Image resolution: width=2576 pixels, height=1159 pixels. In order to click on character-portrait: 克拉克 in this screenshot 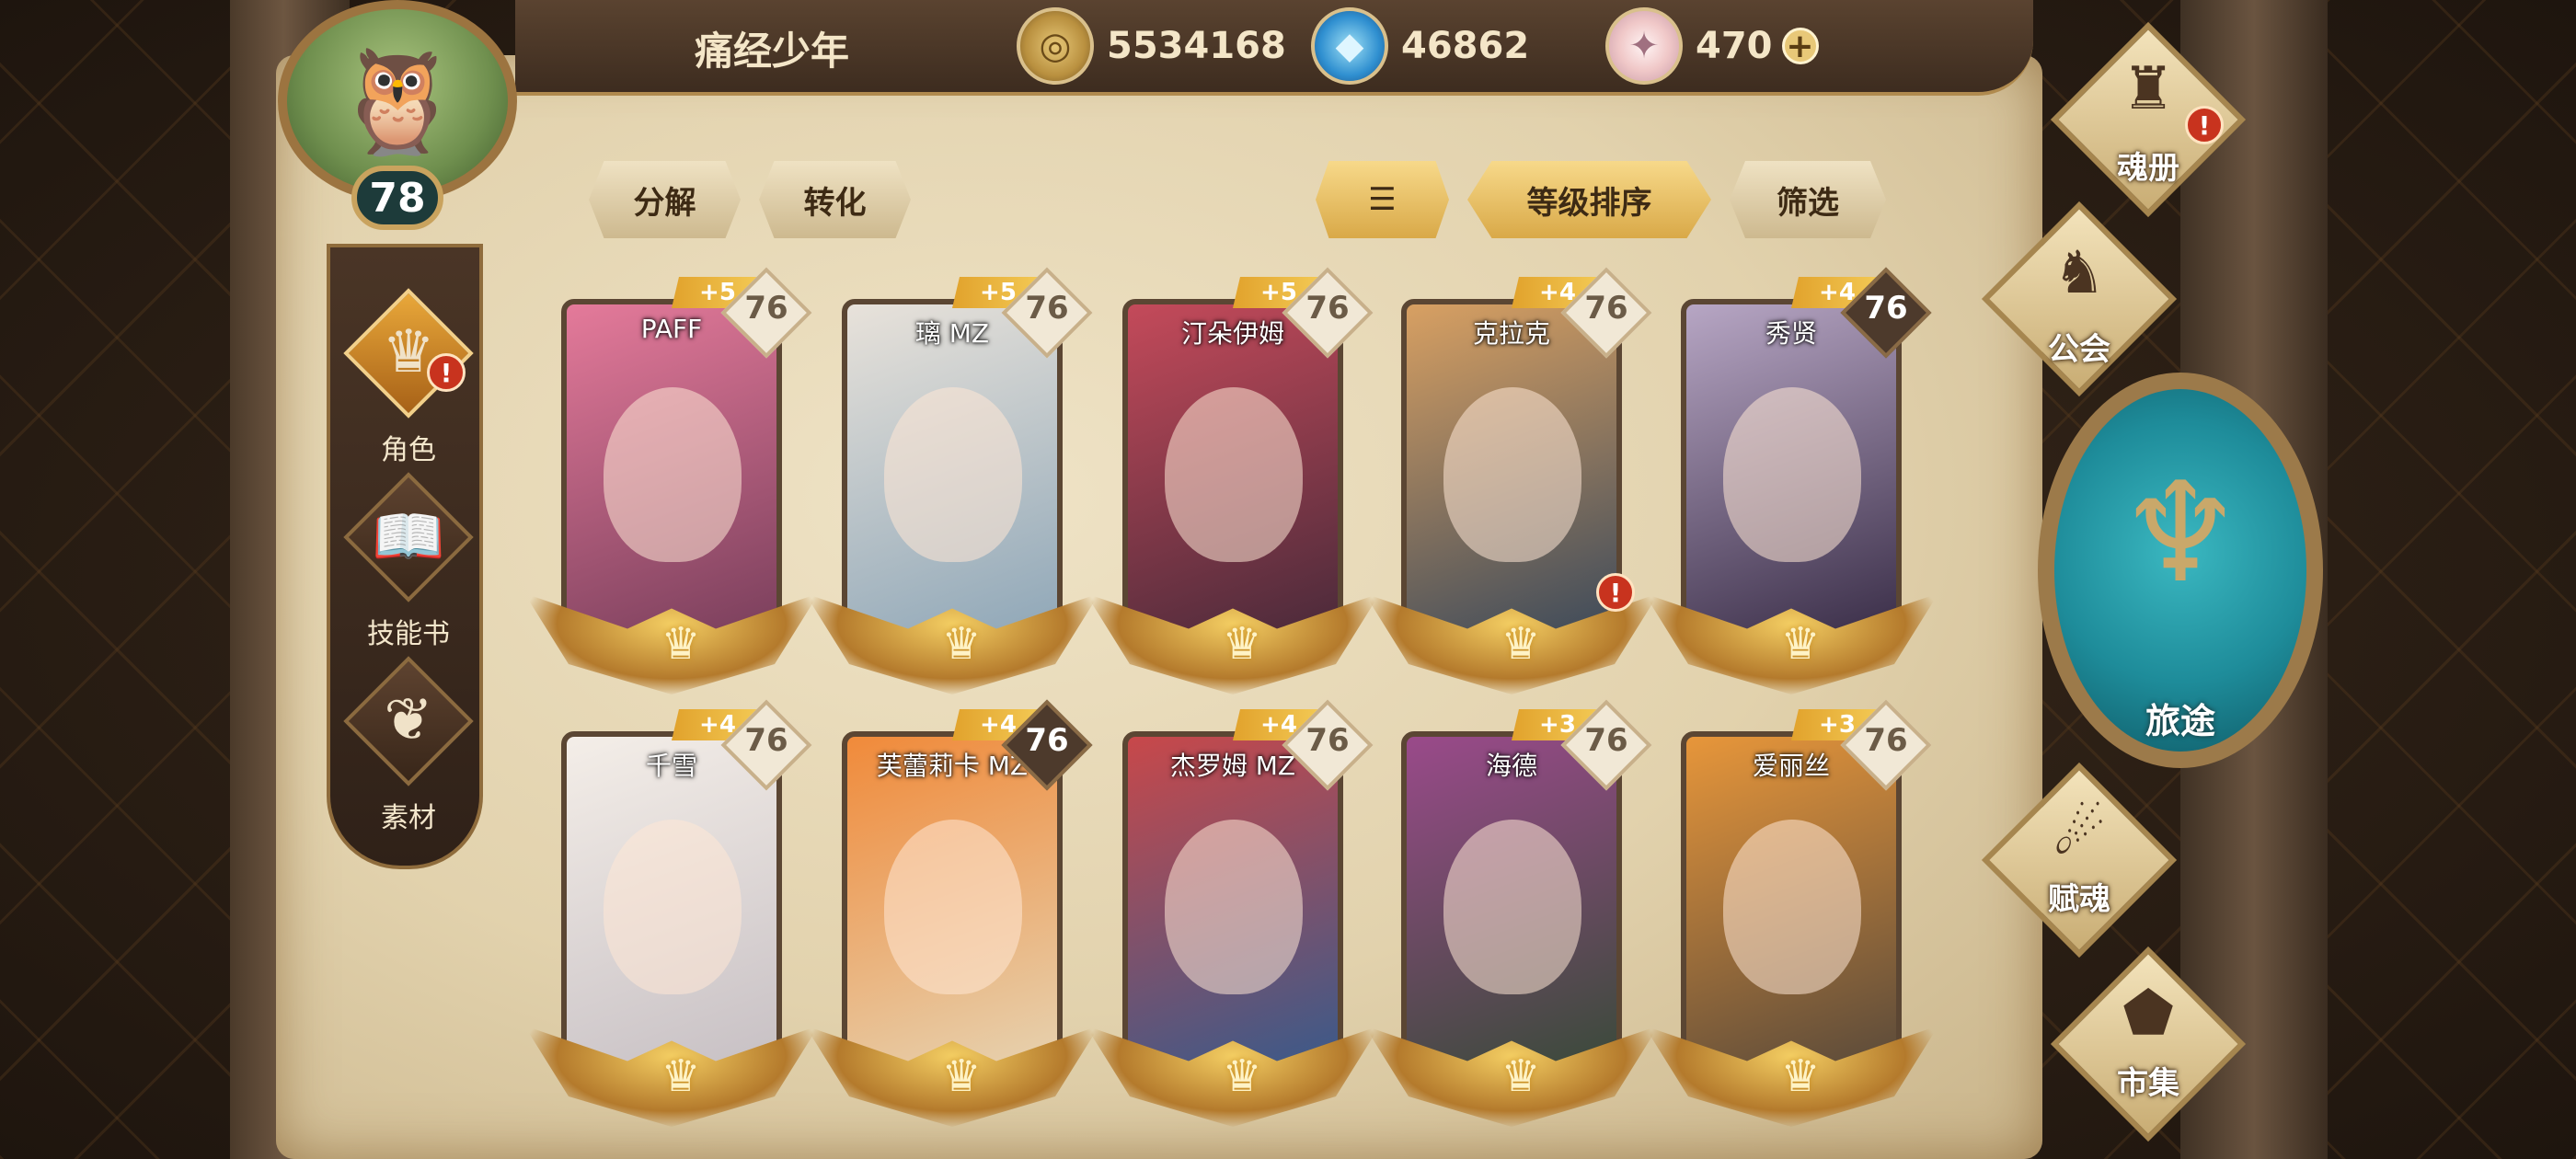, I will do `click(1511, 469)`.